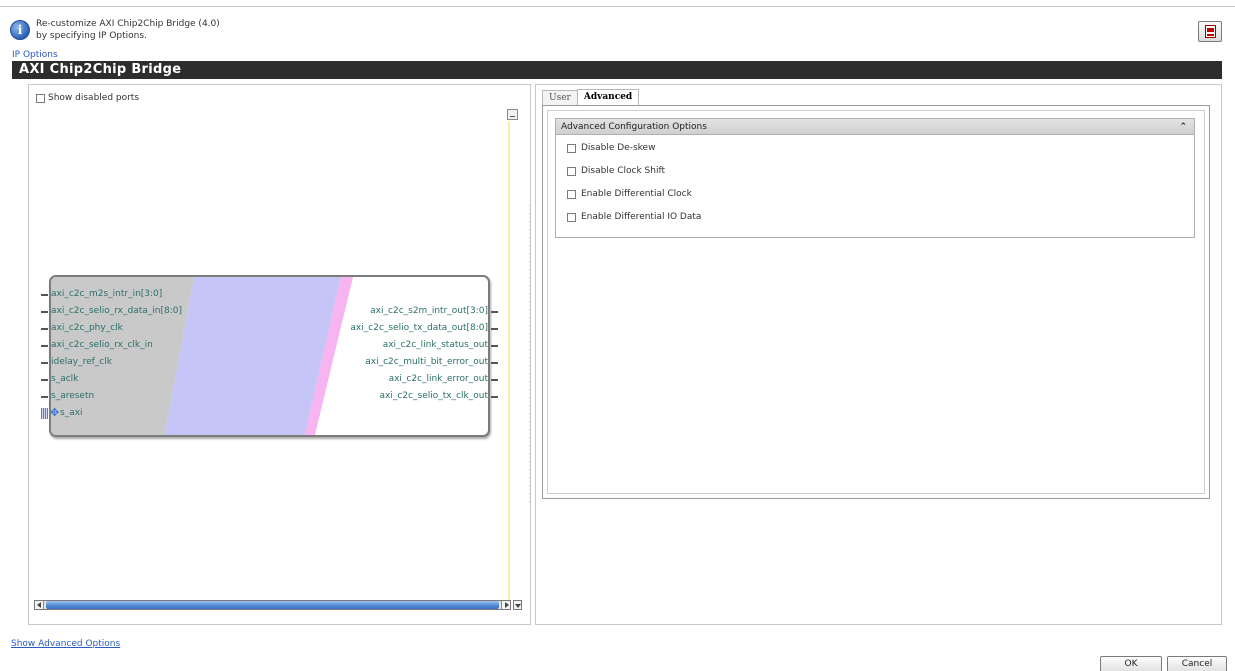 This screenshot has width=1235, height=671. I want to click on header-line-1: Re-customize AXI Chip2Chip Bridge (4.0), so click(128, 24).